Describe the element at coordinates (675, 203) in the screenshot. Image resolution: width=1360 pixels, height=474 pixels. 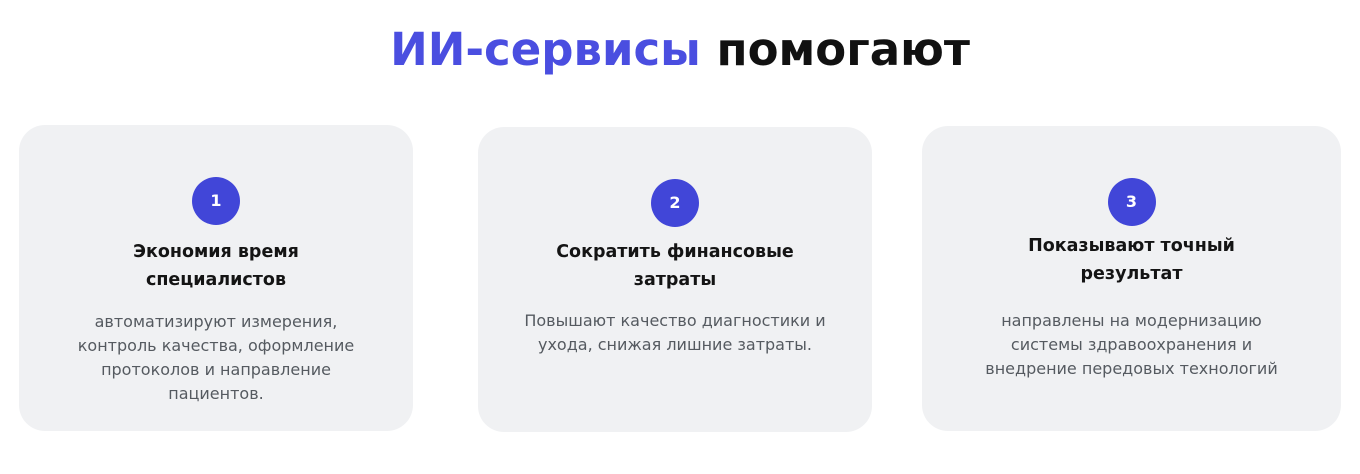
I see `step-number-badge: 2` at that location.